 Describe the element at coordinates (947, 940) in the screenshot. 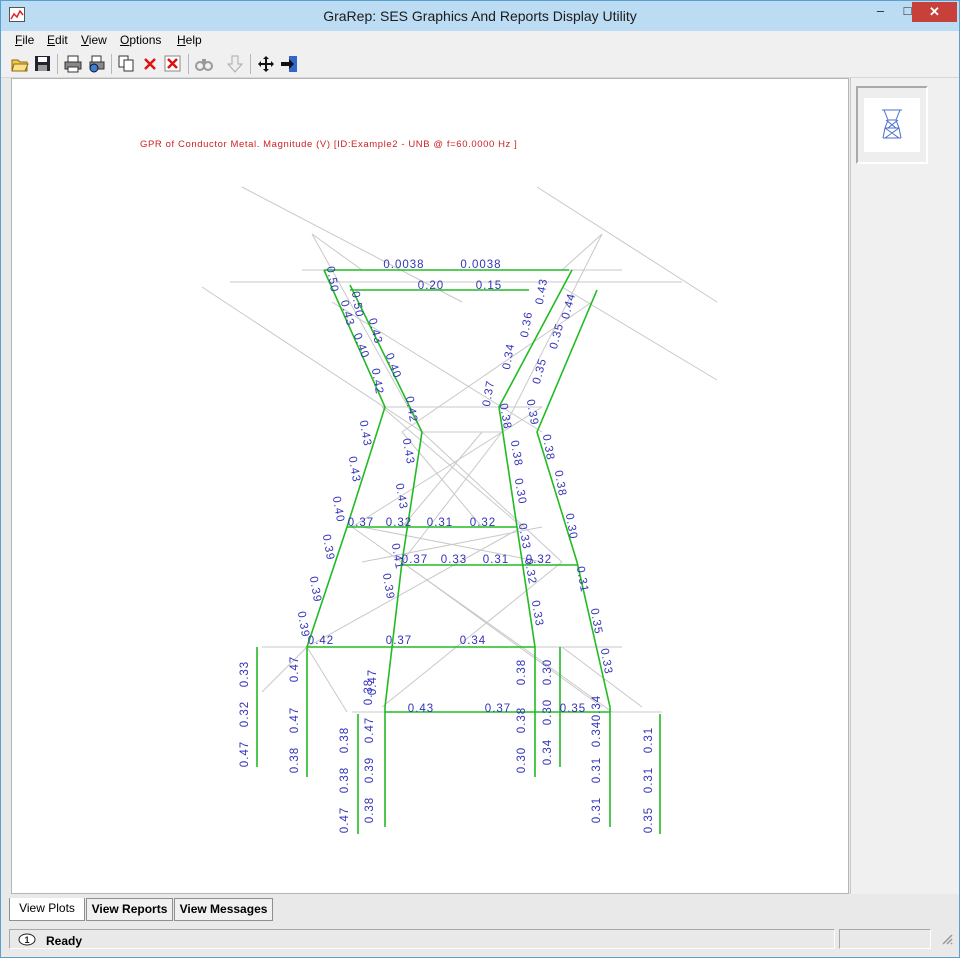

I see `resize-grip-icon` at that location.